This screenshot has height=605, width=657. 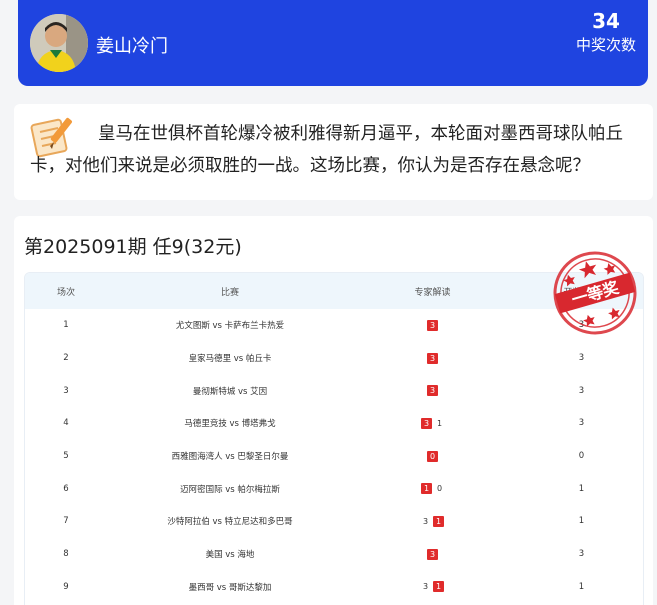 I want to click on expert-pick: 10, so click(x=432, y=488).